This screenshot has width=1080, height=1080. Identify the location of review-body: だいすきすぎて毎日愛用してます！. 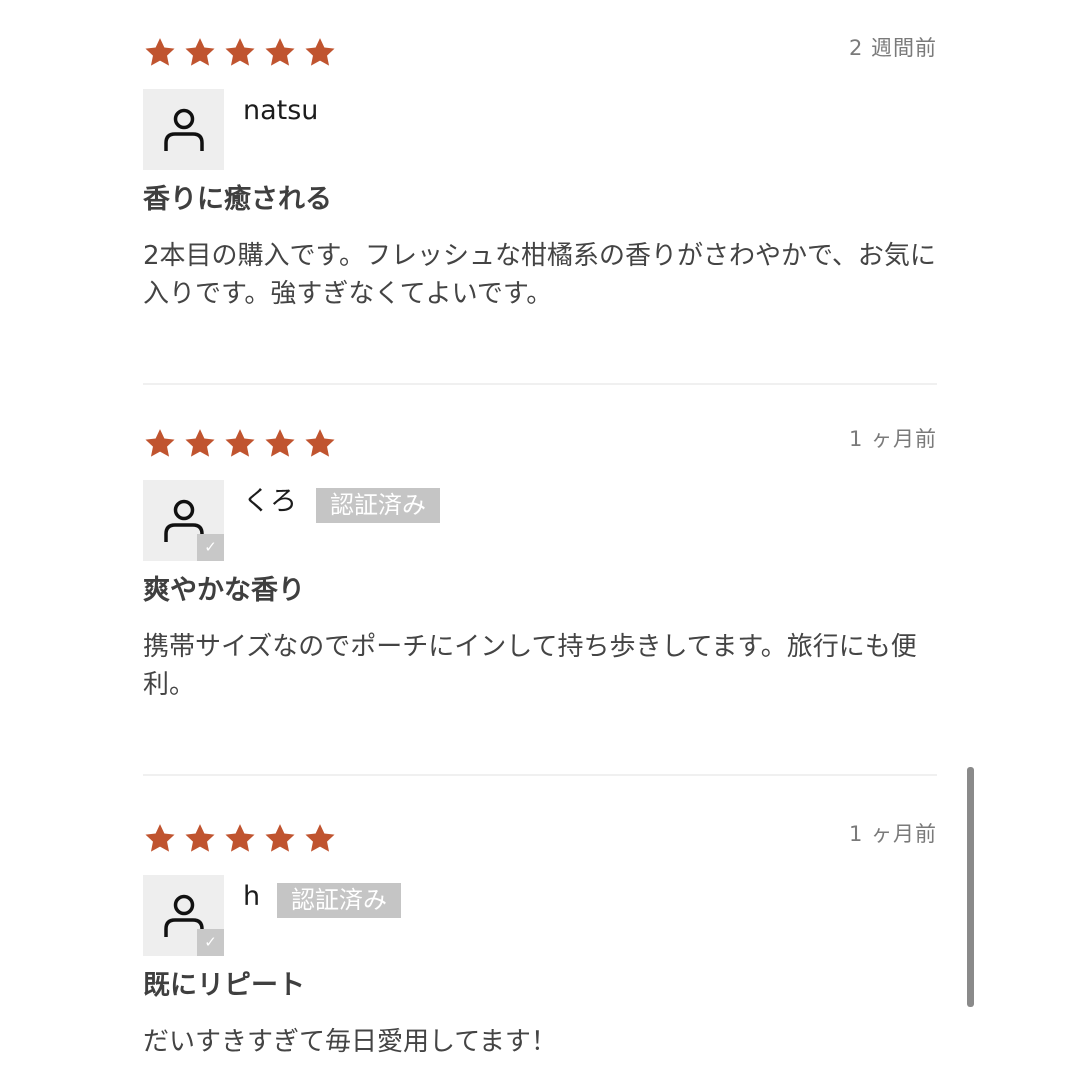
(350, 1042).